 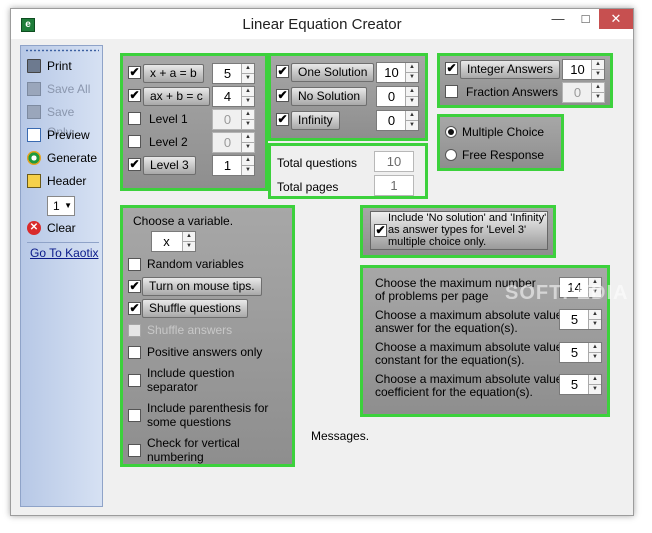 What do you see at coordinates (134, 95) in the screenshot?
I see `level-axbc-checkbox: ✔` at bounding box center [134, 95].